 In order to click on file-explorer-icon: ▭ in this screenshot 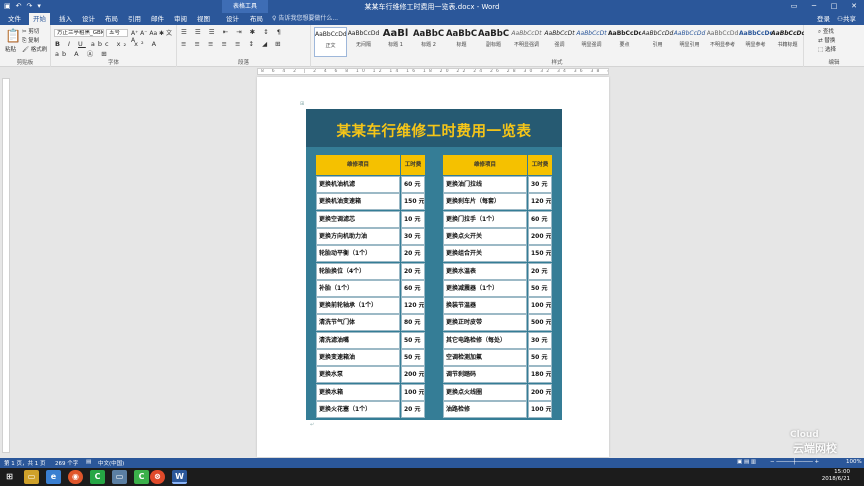, I will do `click(31, 477)`.